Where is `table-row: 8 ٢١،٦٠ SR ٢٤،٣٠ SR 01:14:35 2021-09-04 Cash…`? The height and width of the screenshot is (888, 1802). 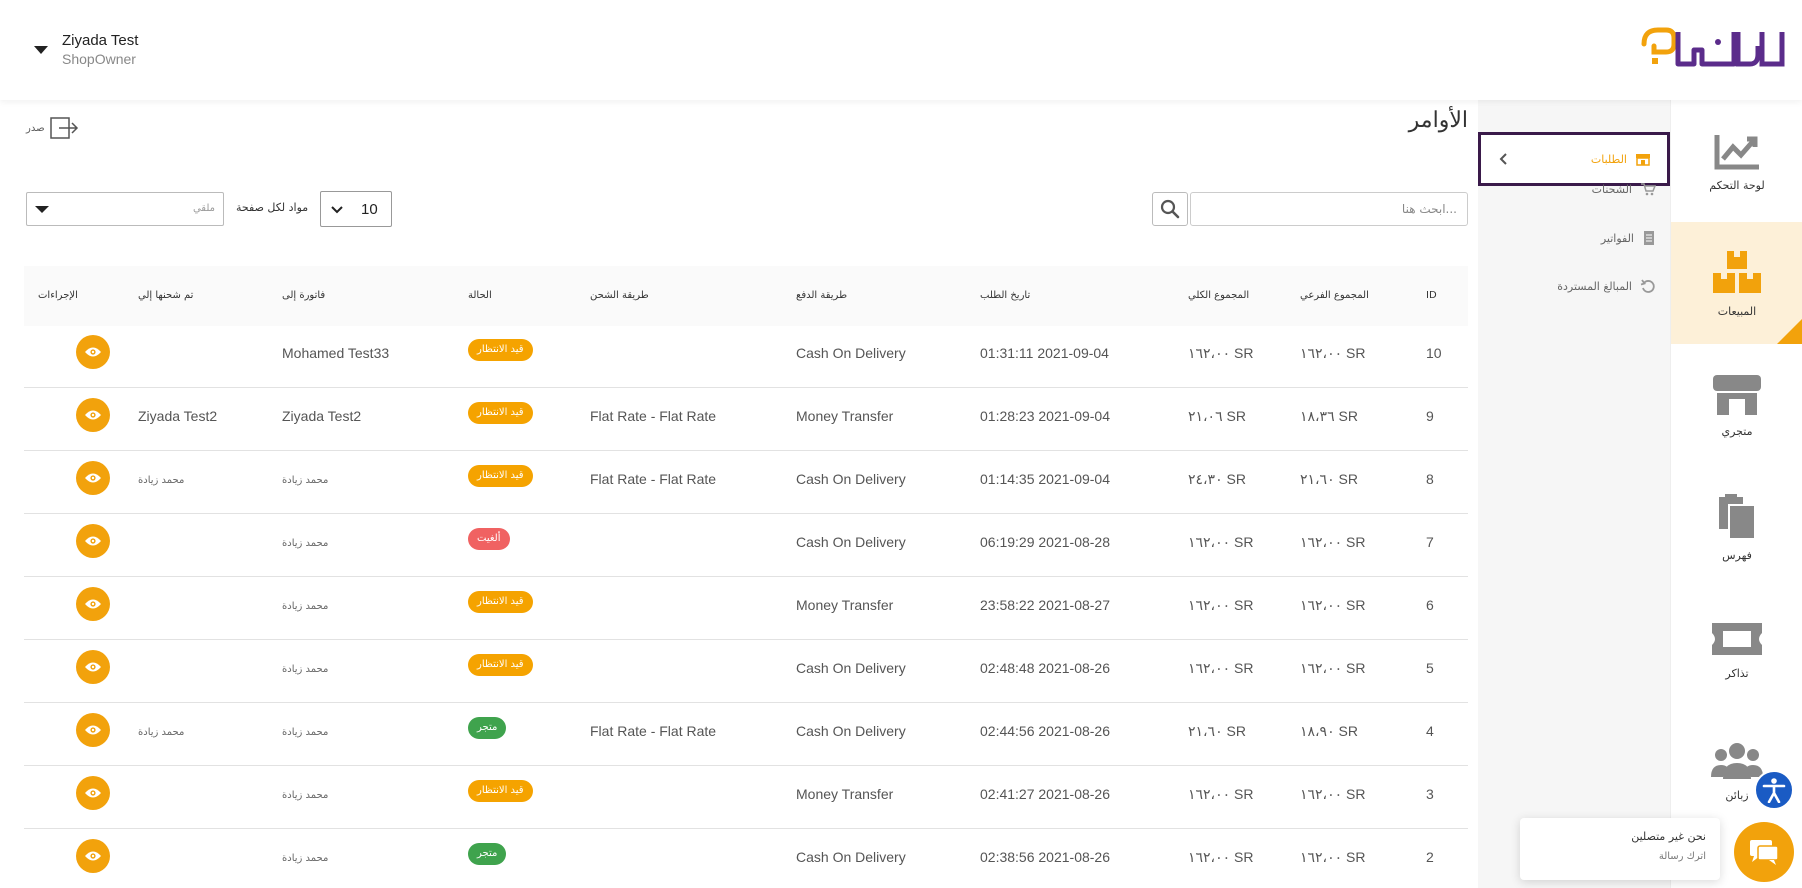
table-row: 8 ٢١،٦٠ SR ٢٤،٣٠ SR 01:14:35 2021-09-04 Cash… is located at coordinates (746, 482).